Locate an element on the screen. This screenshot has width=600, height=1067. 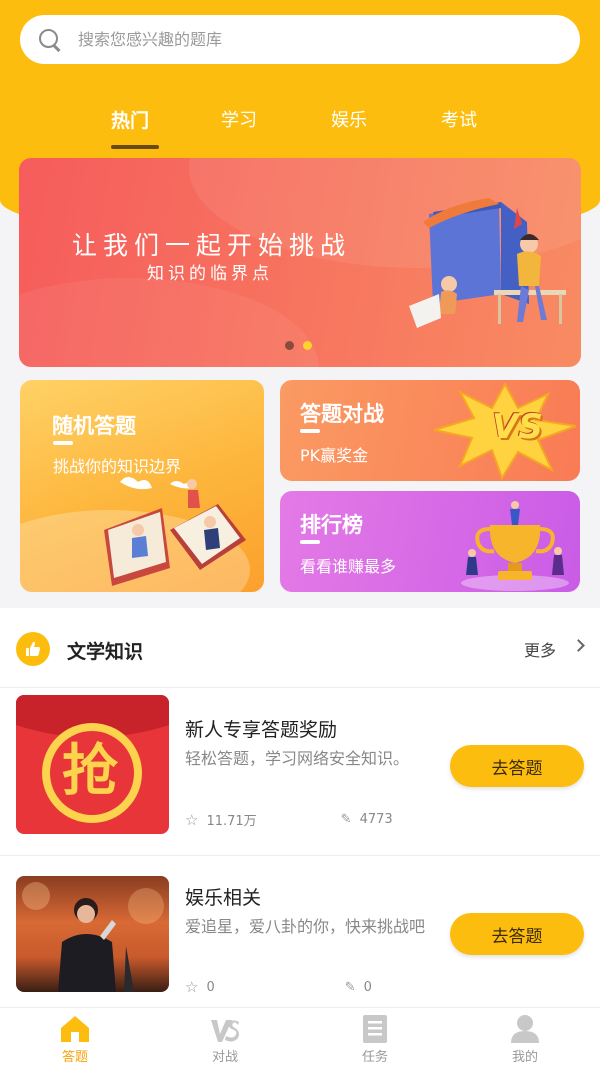
leaderboard-subtitle: 看看谁赚最多 is located at coordinates (348, 566).